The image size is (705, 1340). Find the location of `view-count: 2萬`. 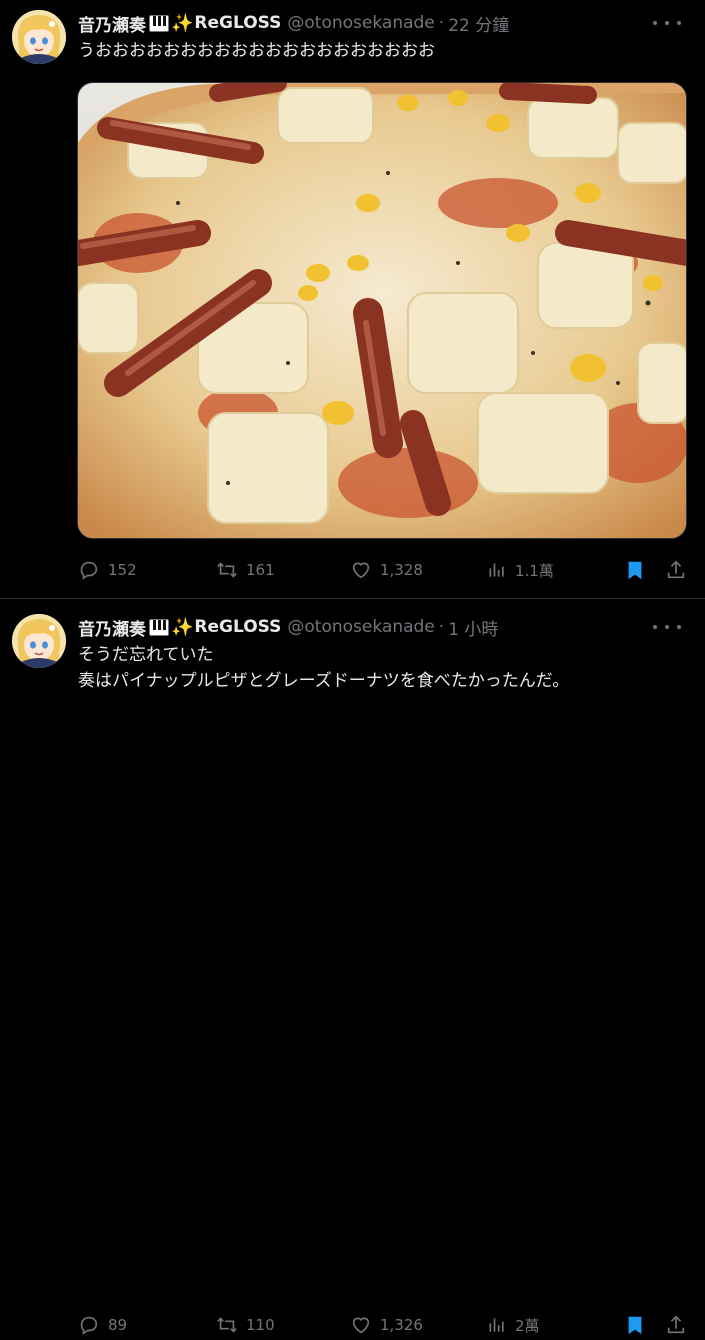

view-count: 2萬 is located at coordinates (527, 1325).